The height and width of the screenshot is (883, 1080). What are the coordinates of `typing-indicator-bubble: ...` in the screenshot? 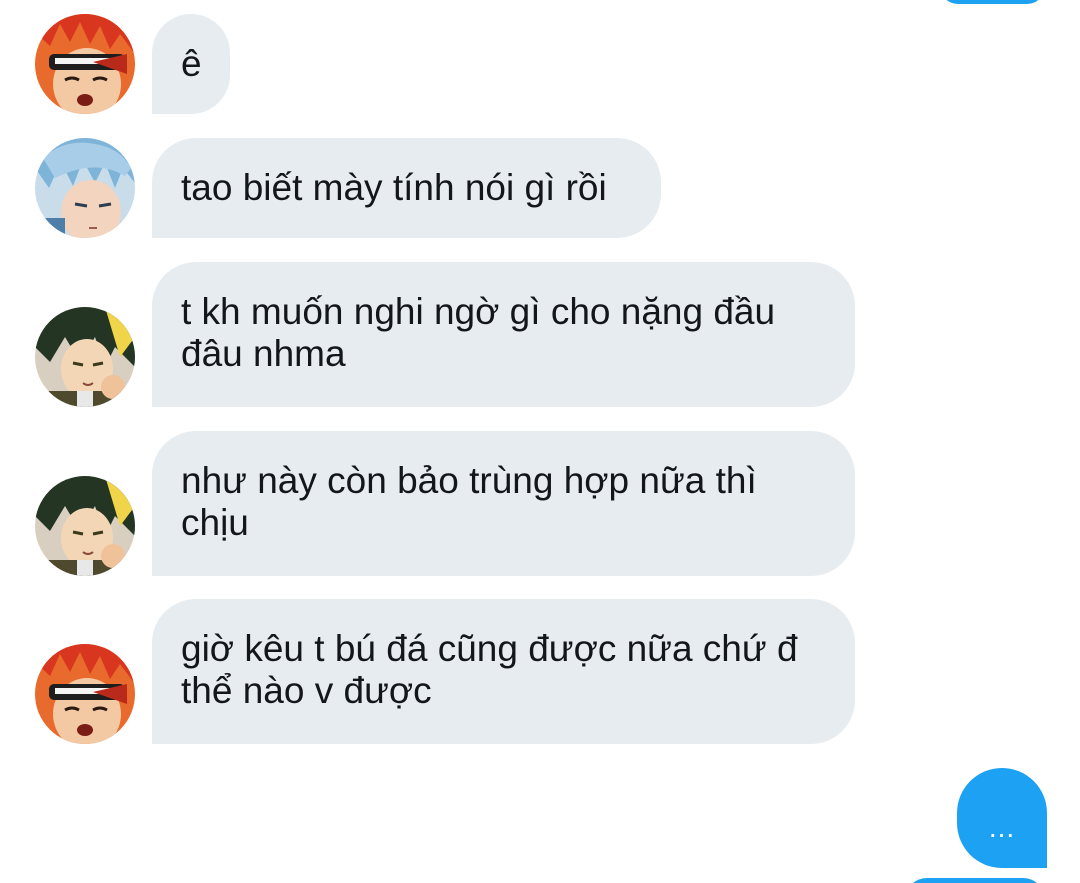 It's located at (1002, 818).